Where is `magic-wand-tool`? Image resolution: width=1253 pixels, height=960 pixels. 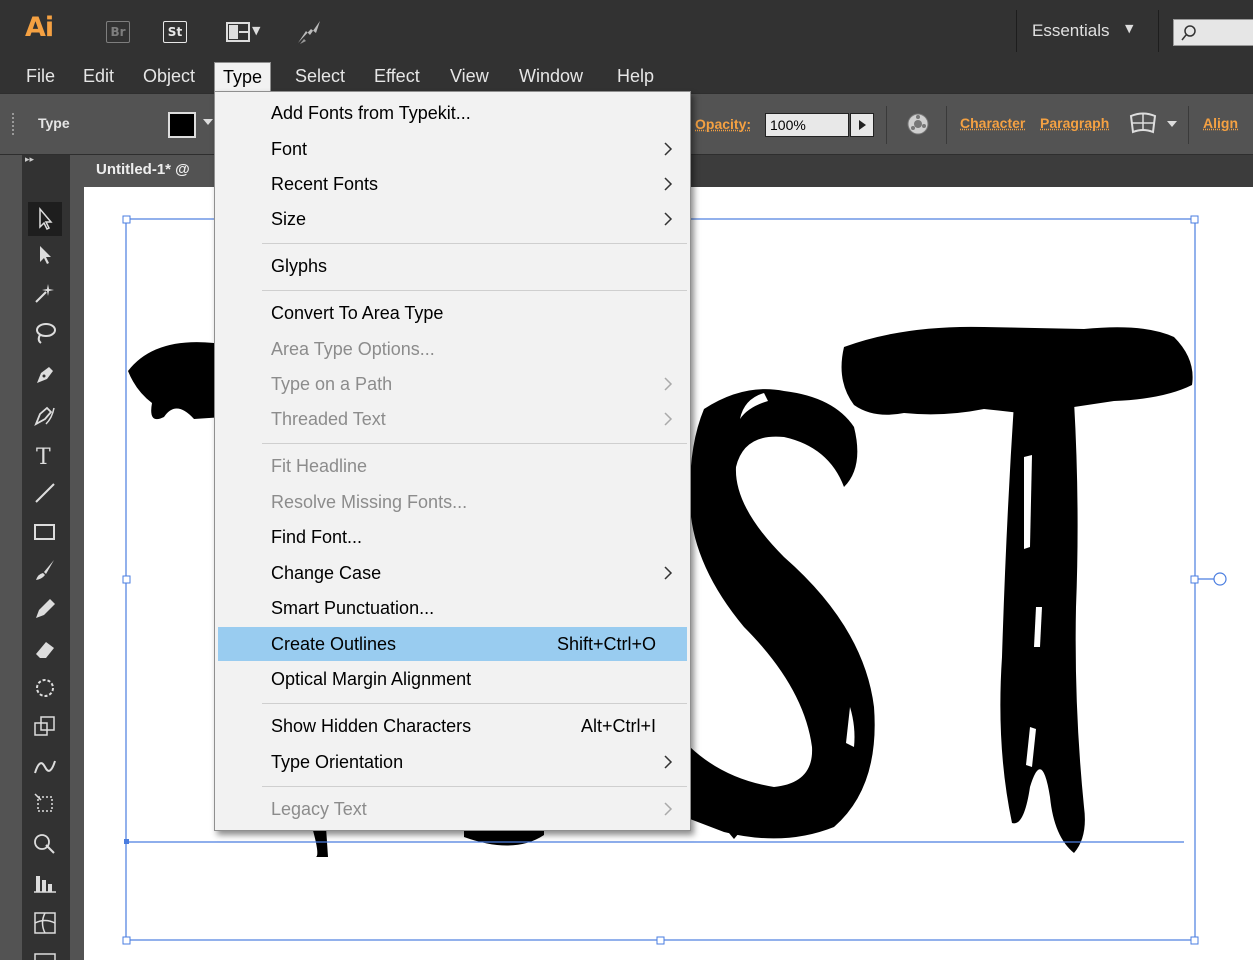 magic-wand-tool is located at coordinates (45, 293).